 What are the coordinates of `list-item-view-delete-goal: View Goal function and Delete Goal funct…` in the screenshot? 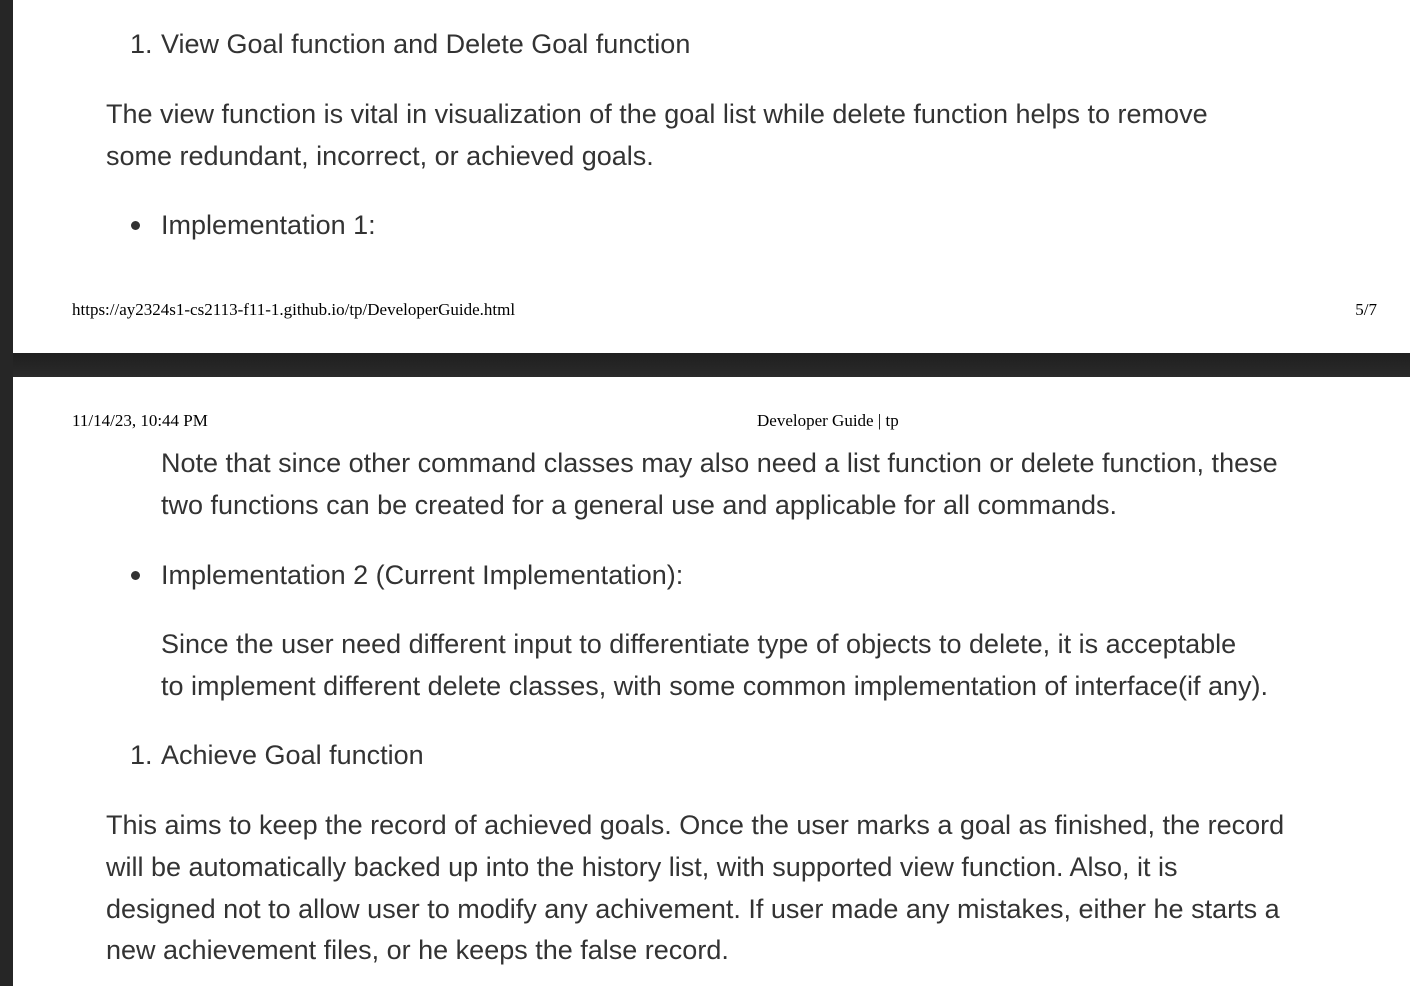 It's located at (426, 44).